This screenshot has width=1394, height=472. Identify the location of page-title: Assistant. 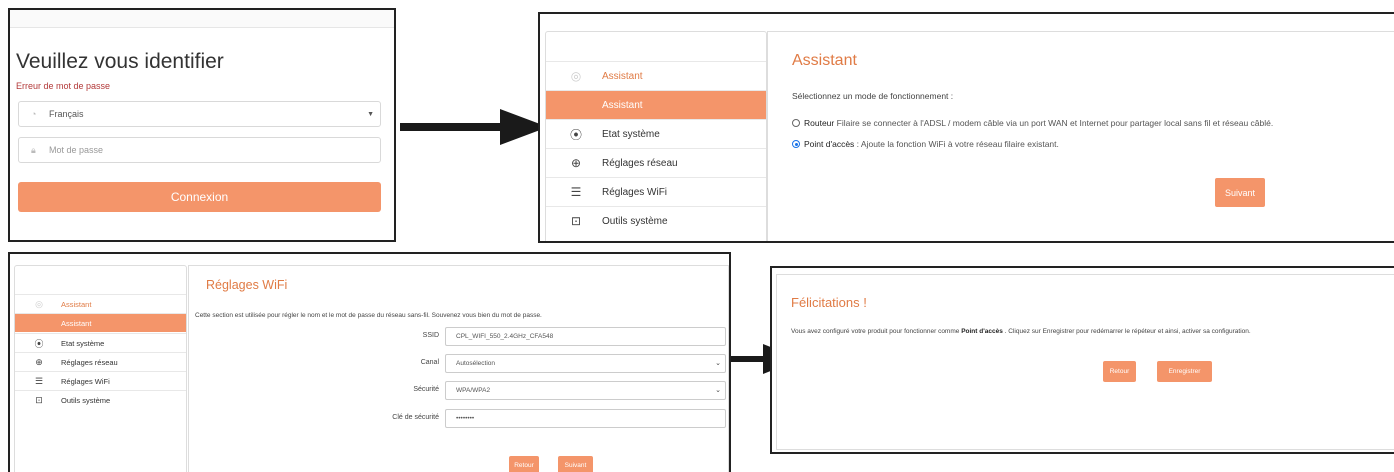
(824, 60).